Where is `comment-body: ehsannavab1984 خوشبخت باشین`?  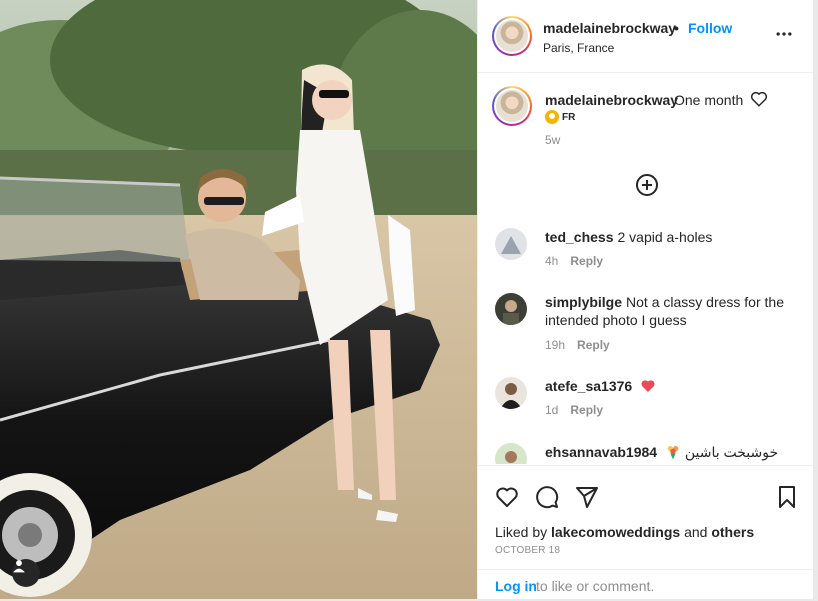 comment-body: ehsannavab1984 خوشبخت باشین is located at coordinates (670, 452).